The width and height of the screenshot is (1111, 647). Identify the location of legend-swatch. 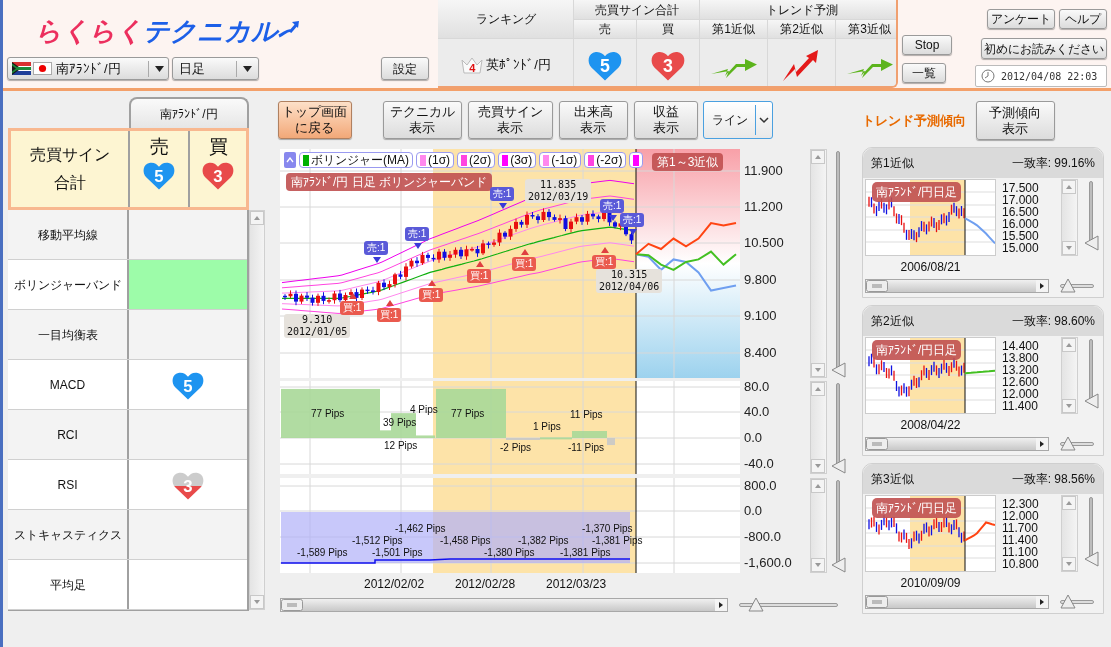
(636, 160).